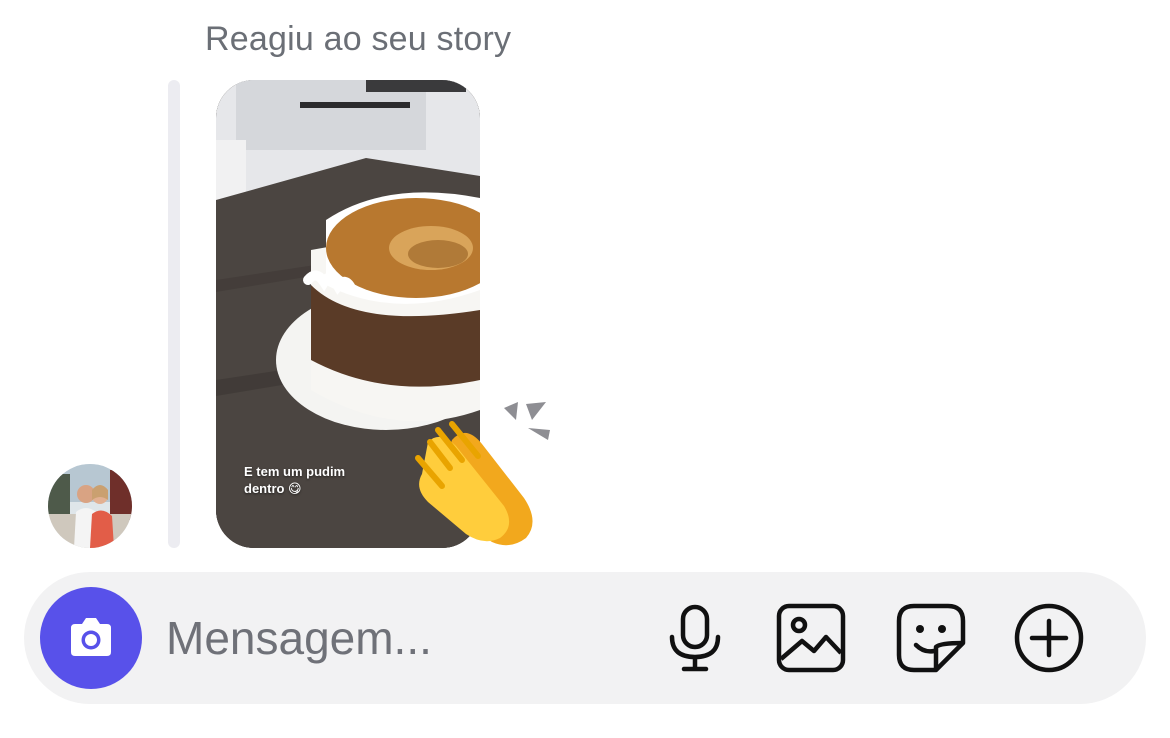  I want to click on microphone-button, so click(695, 638).